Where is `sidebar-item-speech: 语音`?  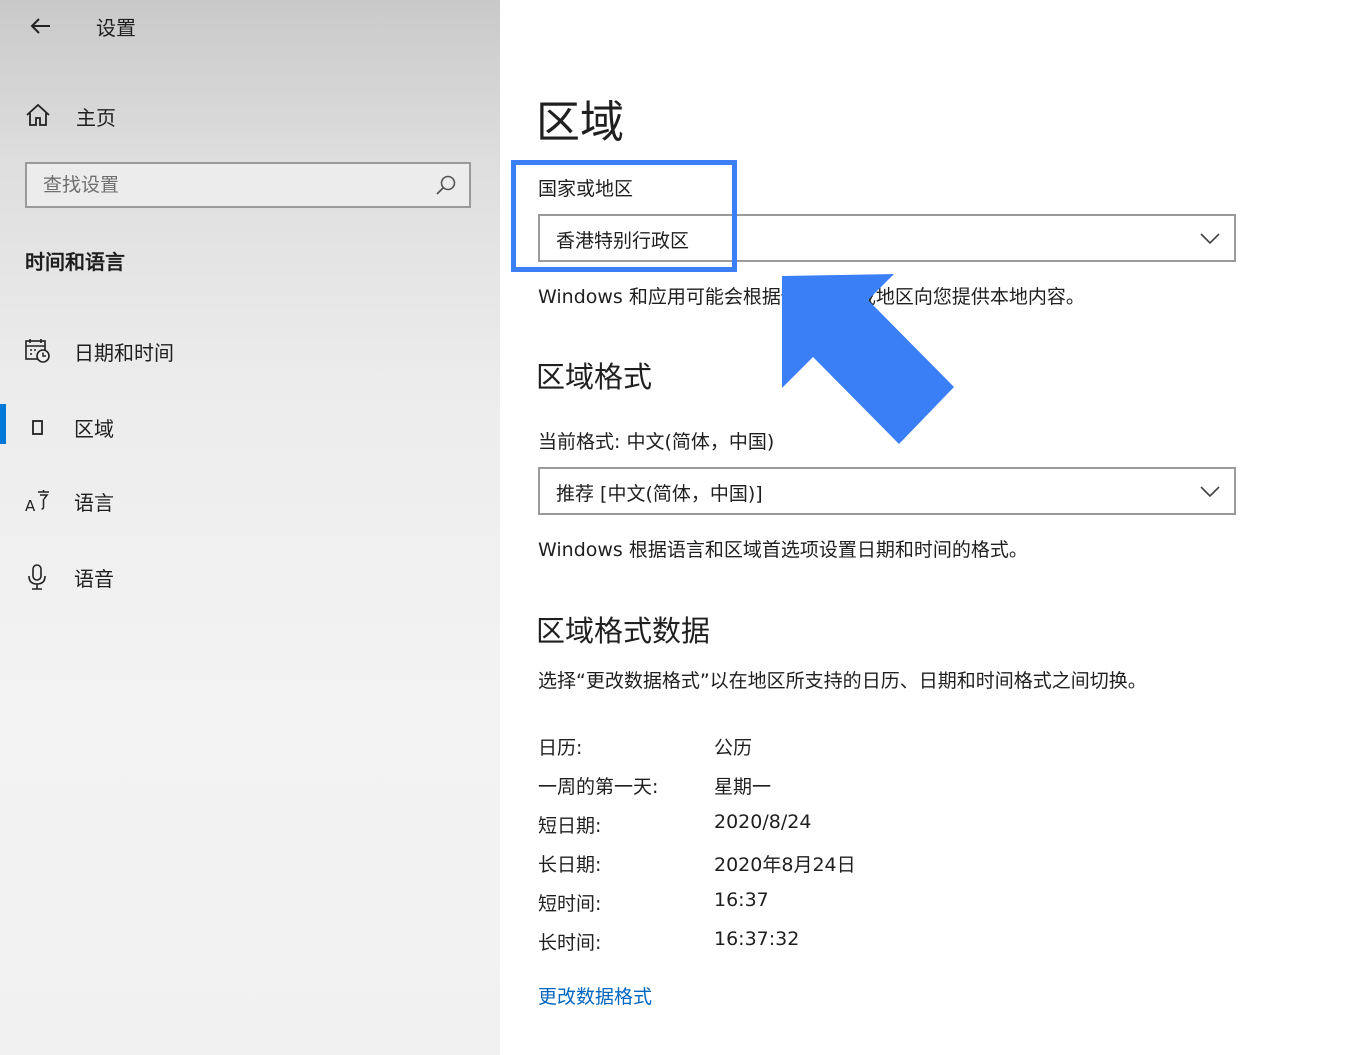
sidebar-item-speech: 语音 is located at coordinates (250, 577).